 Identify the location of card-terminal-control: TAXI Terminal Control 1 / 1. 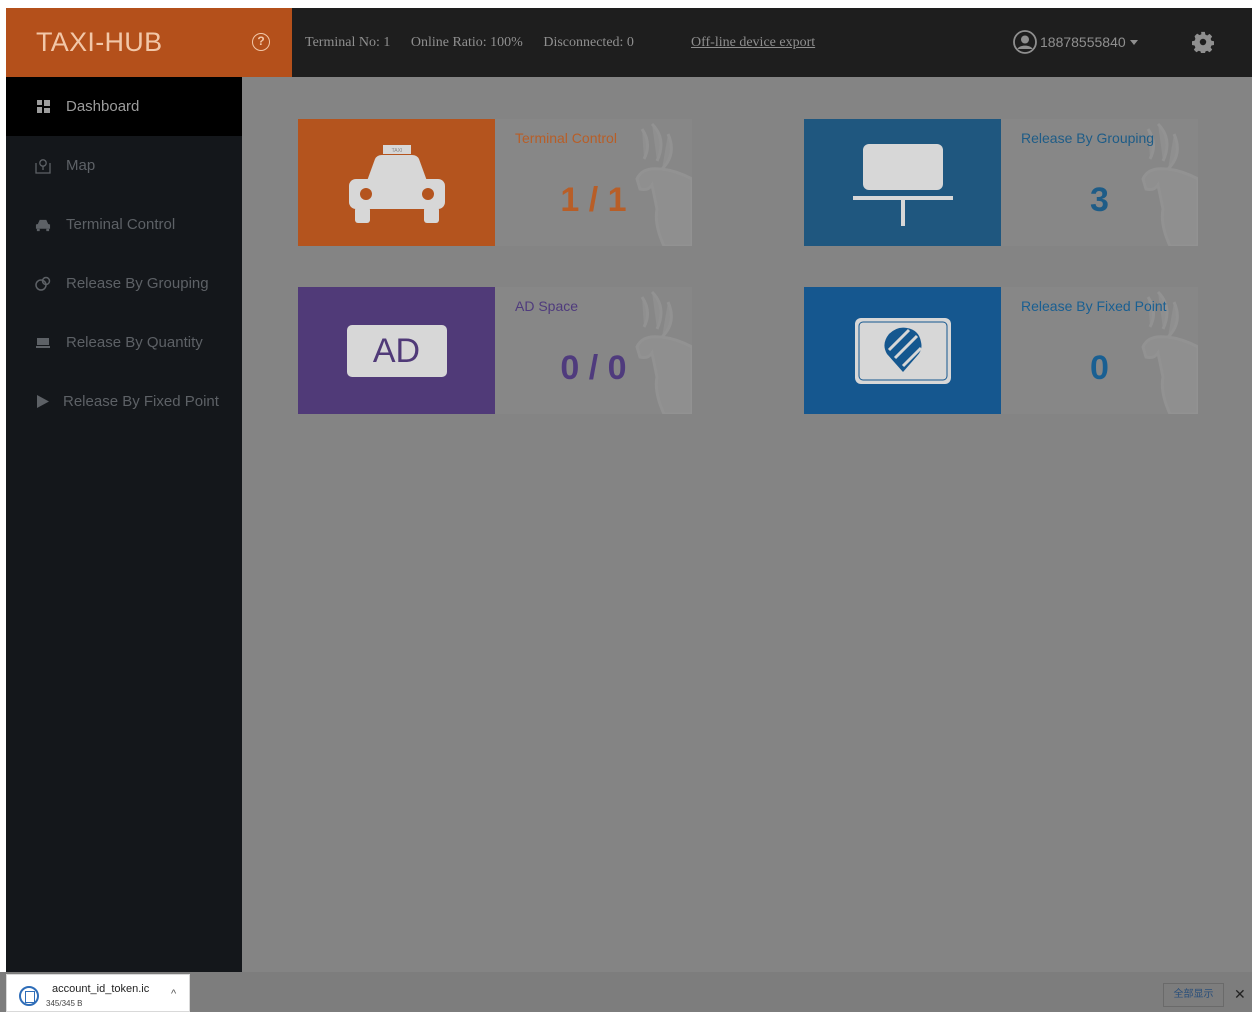
(495, 182).